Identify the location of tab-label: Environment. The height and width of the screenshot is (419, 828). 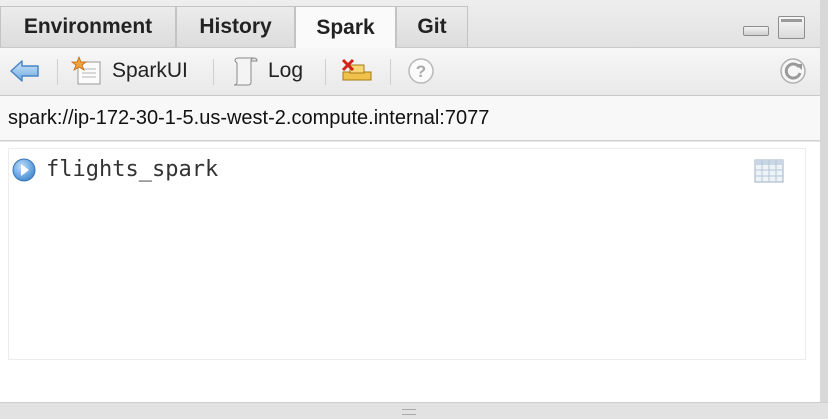
(88, 26).